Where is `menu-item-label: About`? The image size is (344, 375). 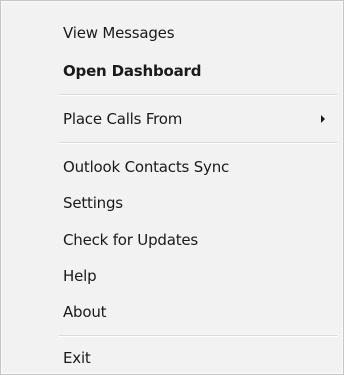
menu-item-label: About is located at coordinates (85, 312).